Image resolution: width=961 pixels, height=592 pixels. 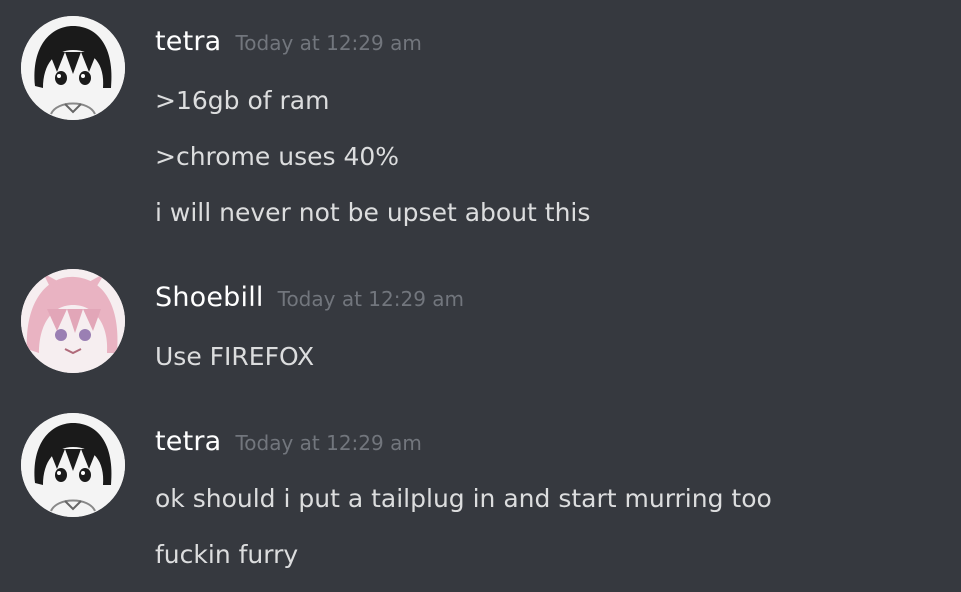 I want to click on message-header: Shoebill Today at 12:29 am, so click(x=309, y=297).